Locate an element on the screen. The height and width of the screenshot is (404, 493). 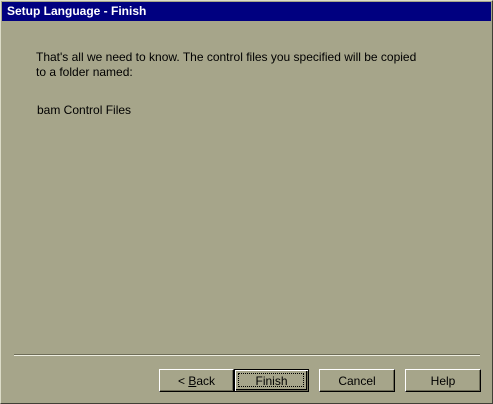
cancel-button-label: Cancel is located at coordinates (357, 380).